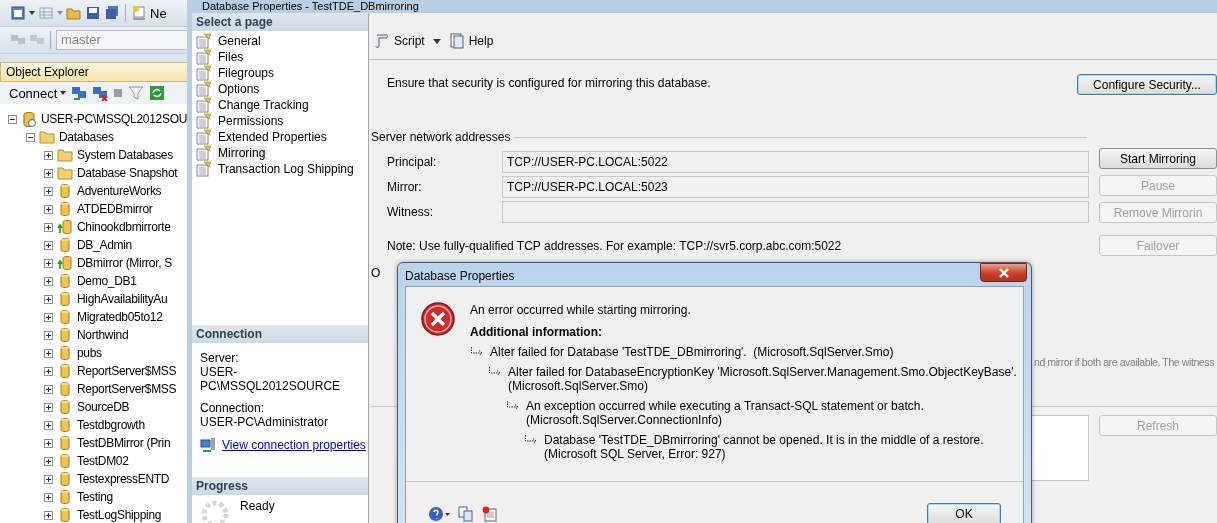  Describe the element at coordinates (795, 162) in the screenshot. I see `address-field: TCP://USER-PC.LOCAL:5022` at that location.